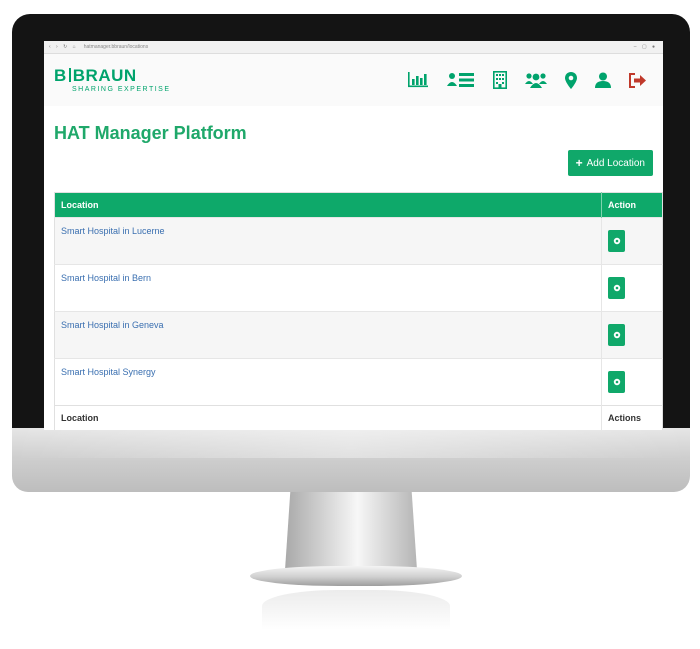 This screenshot has width=700, height=649. I want to click on column-header-location: Location, so click(328, 205).